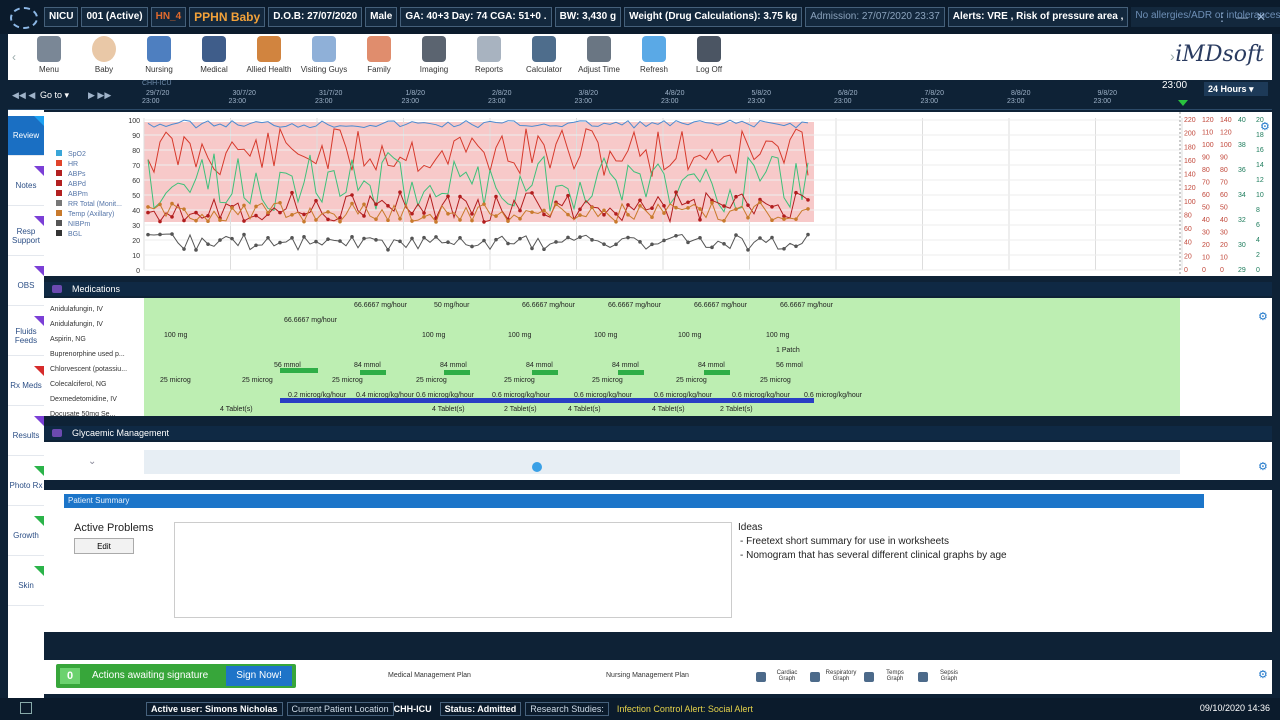  Describe the element at coordinates (1265, 127) in the screenshot. I see `vitals-settings-icon: ⚙` at that location.